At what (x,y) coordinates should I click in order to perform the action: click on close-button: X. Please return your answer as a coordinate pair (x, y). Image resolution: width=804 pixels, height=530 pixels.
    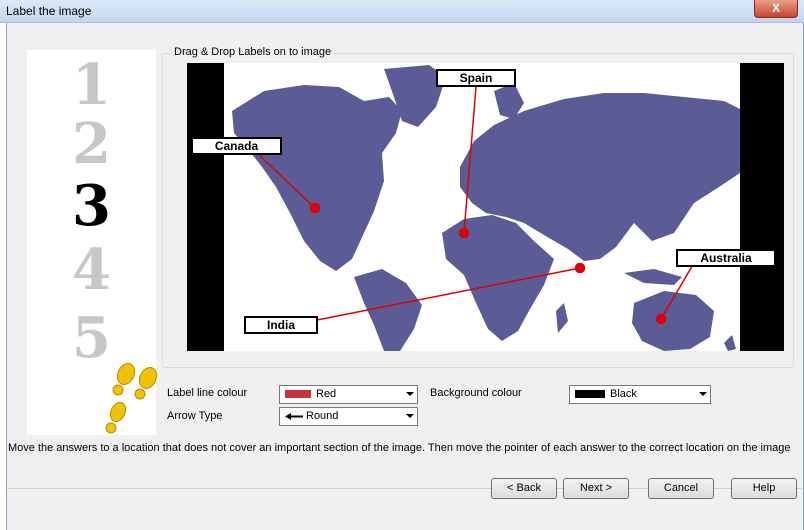
    Looking at the image, I should click on (776, 9).